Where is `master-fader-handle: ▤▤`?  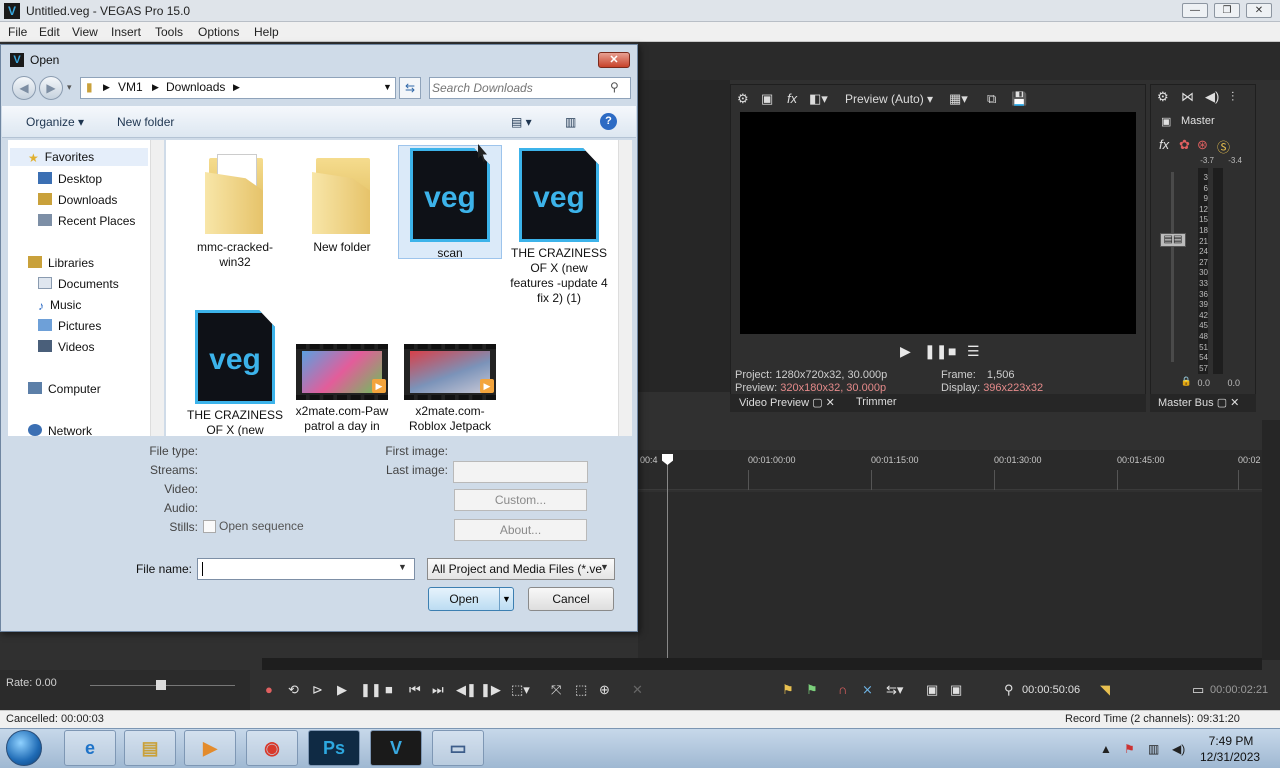
master-fader-handle: ▤▤ is located at coordinates (1173, 240).